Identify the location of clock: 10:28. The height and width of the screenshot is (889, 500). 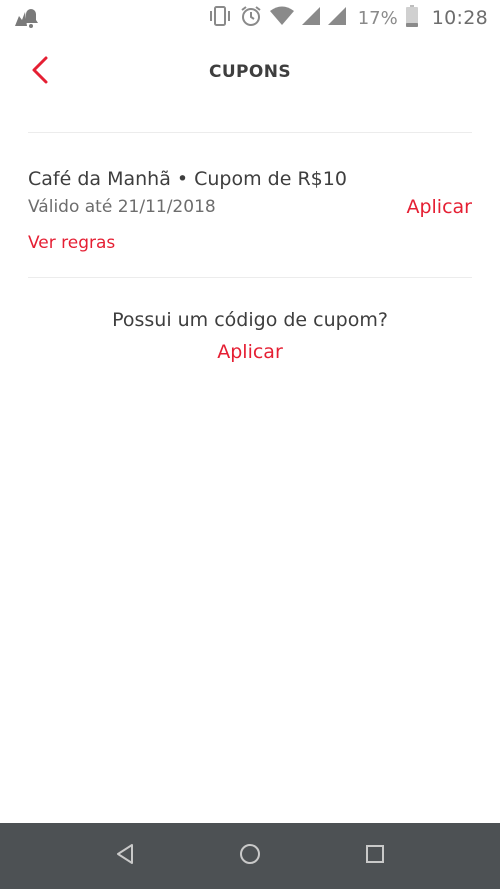
(459, 18).